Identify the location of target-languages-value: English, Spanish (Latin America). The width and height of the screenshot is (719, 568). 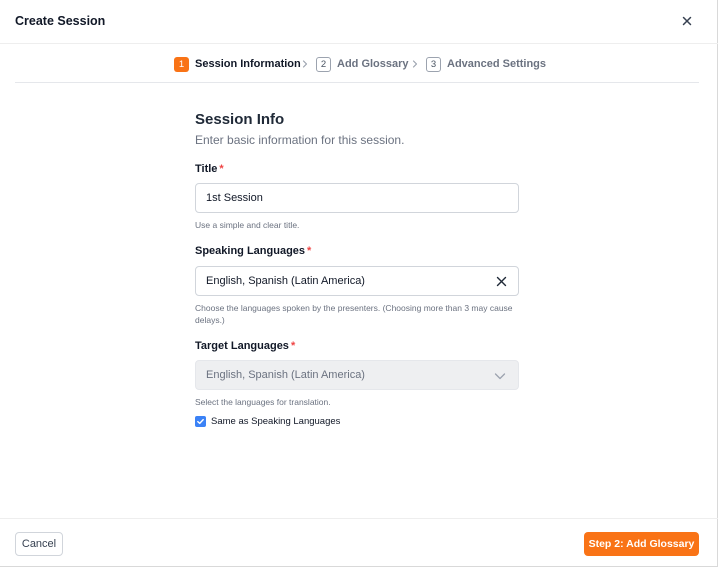
(285, 375).